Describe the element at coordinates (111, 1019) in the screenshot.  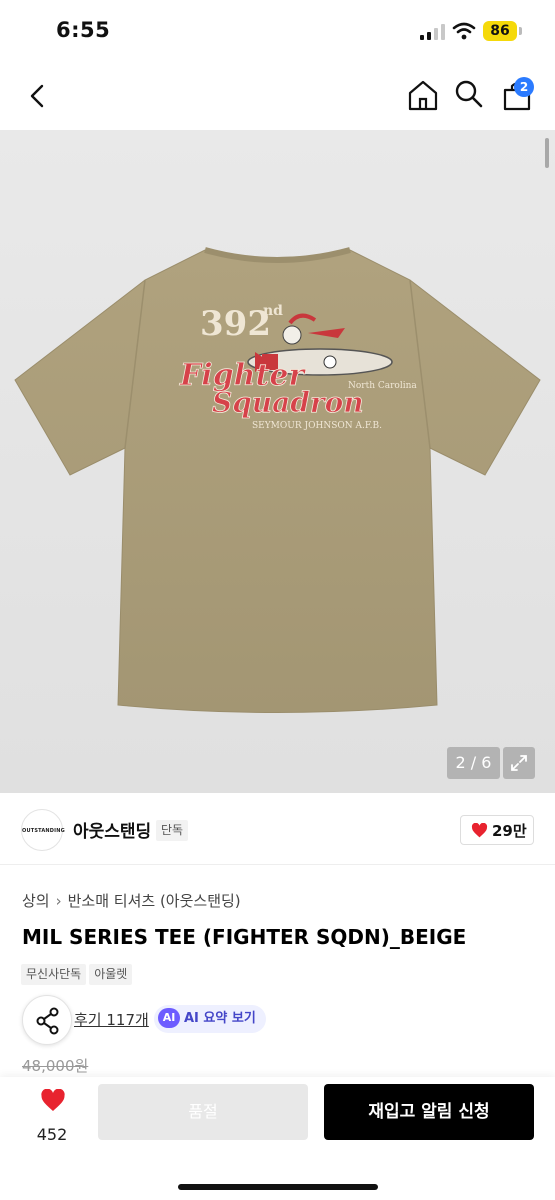
I see `review-link: 후기 117개` at that location.